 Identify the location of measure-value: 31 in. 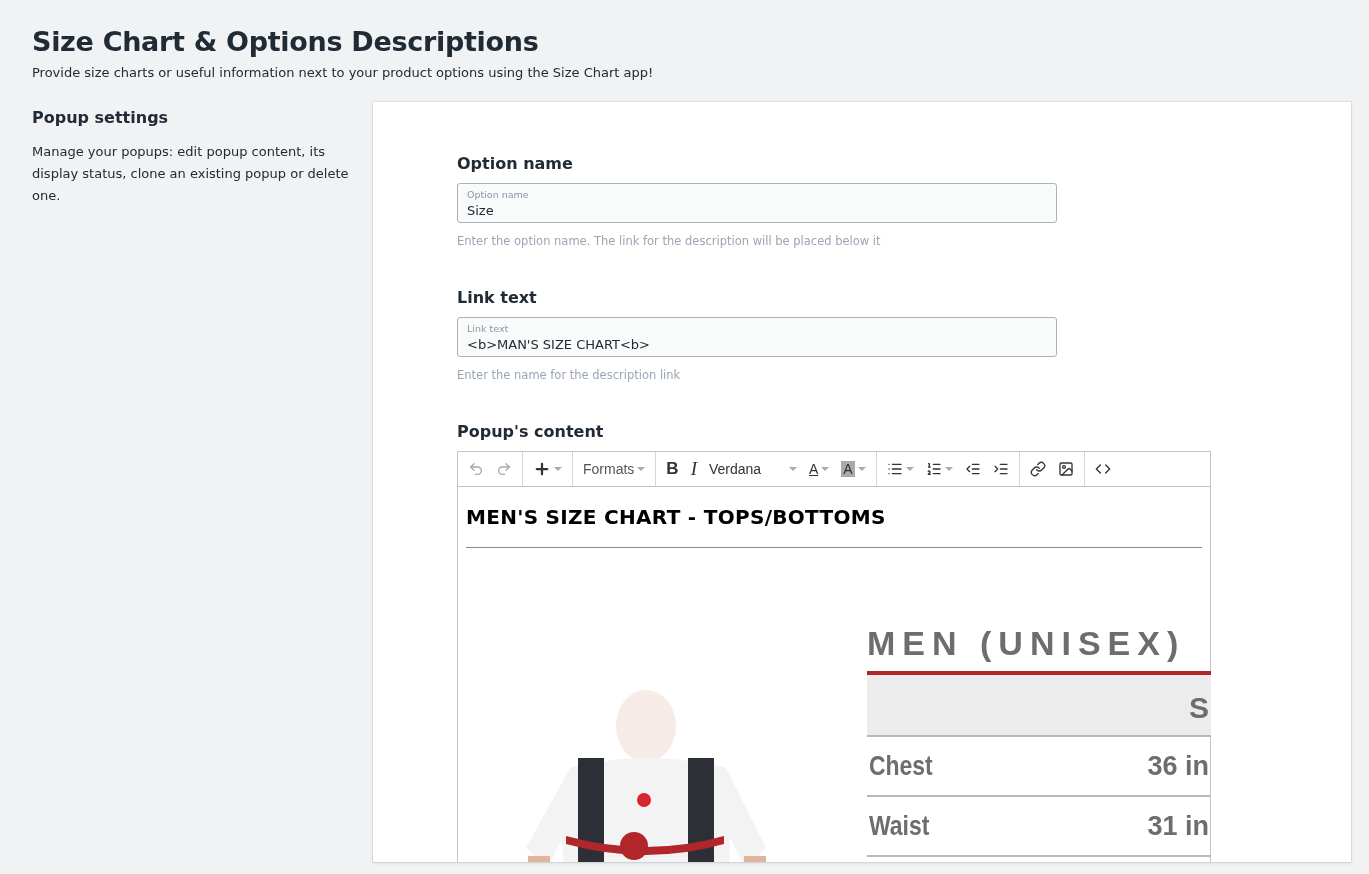
(1178, 826).